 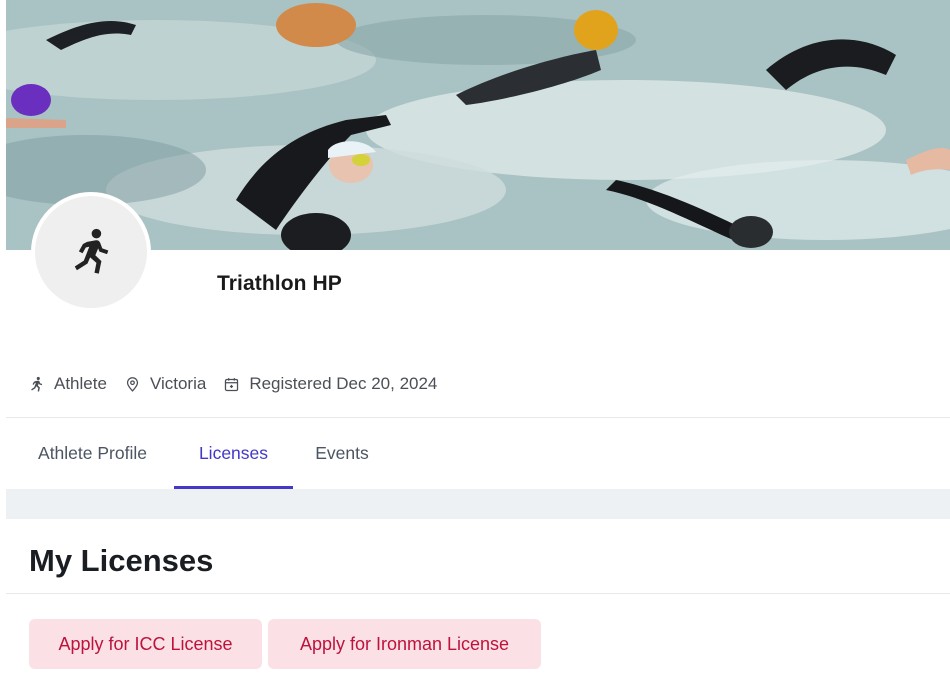 I want to click on tab-events: Events, so click(x=342, y=453).